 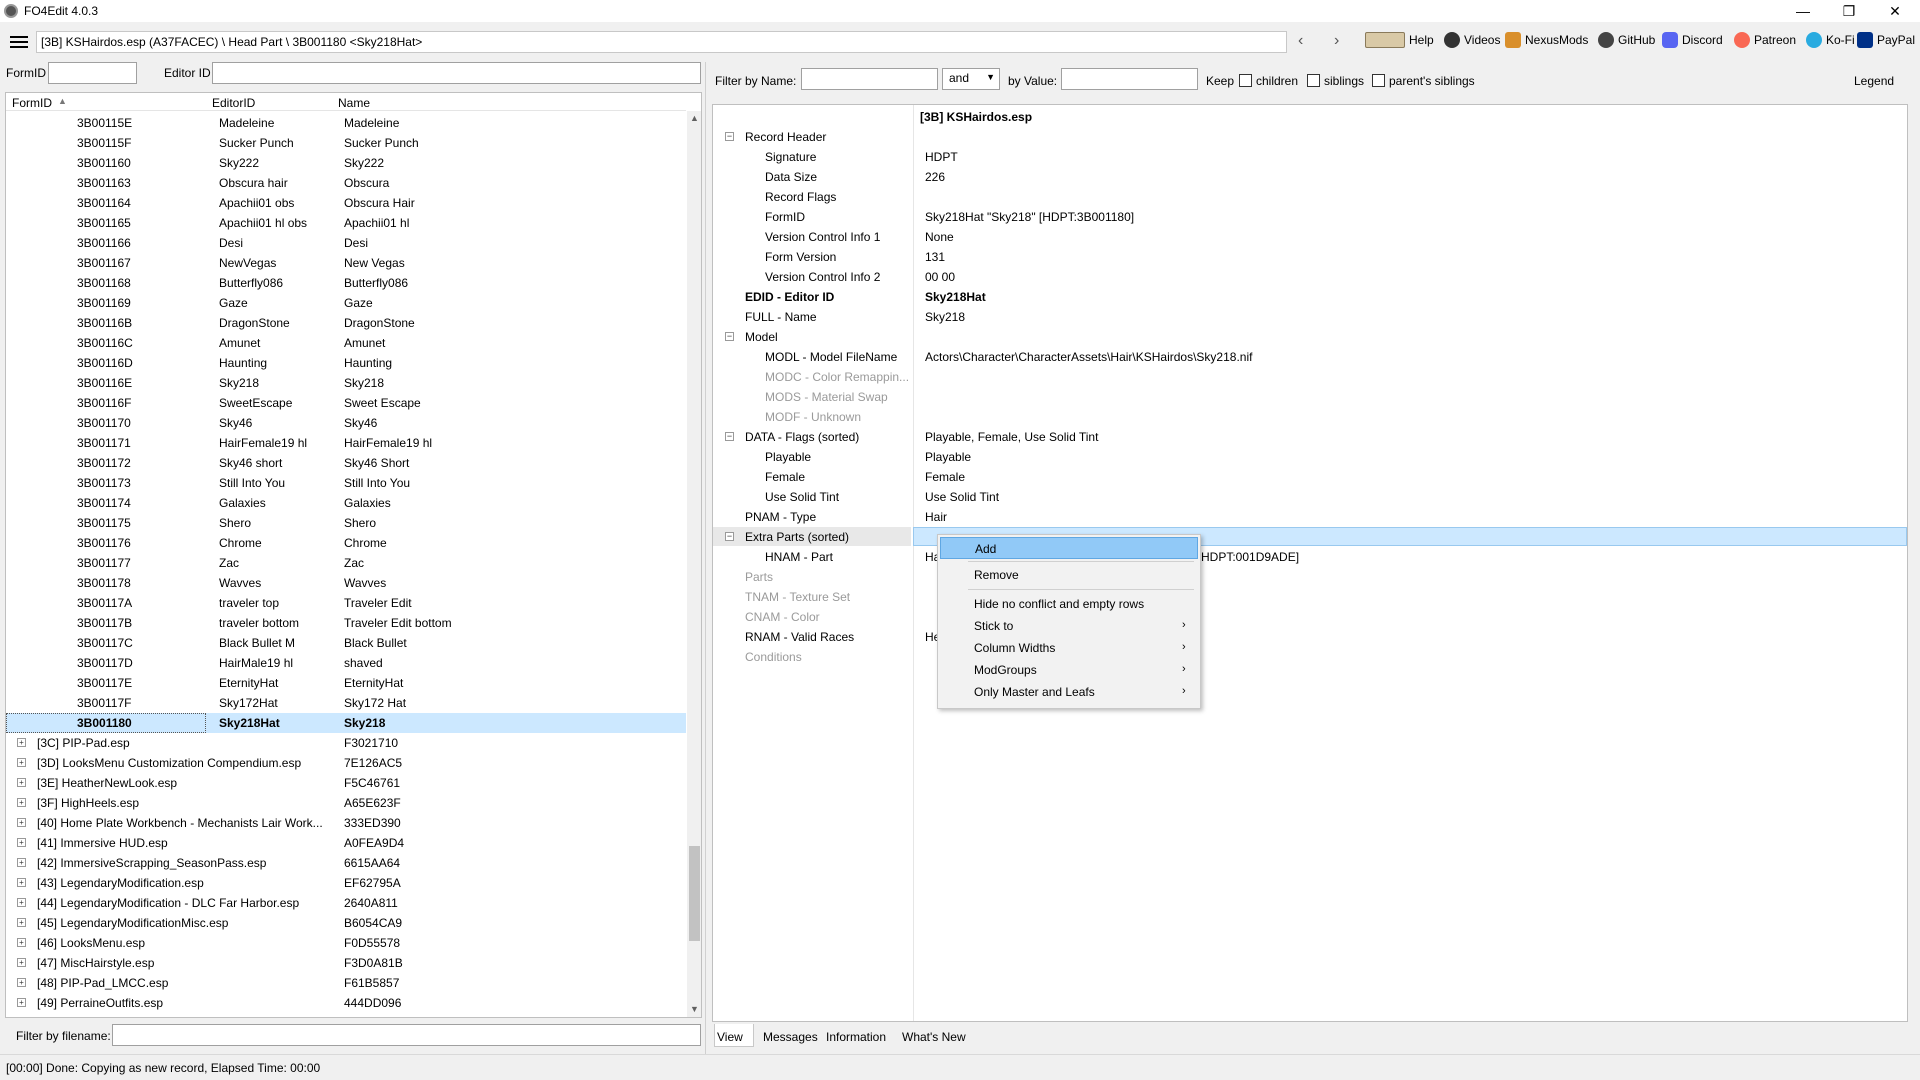 I want to click on record-row: Form Version 131, so click(x=1310, y=257).